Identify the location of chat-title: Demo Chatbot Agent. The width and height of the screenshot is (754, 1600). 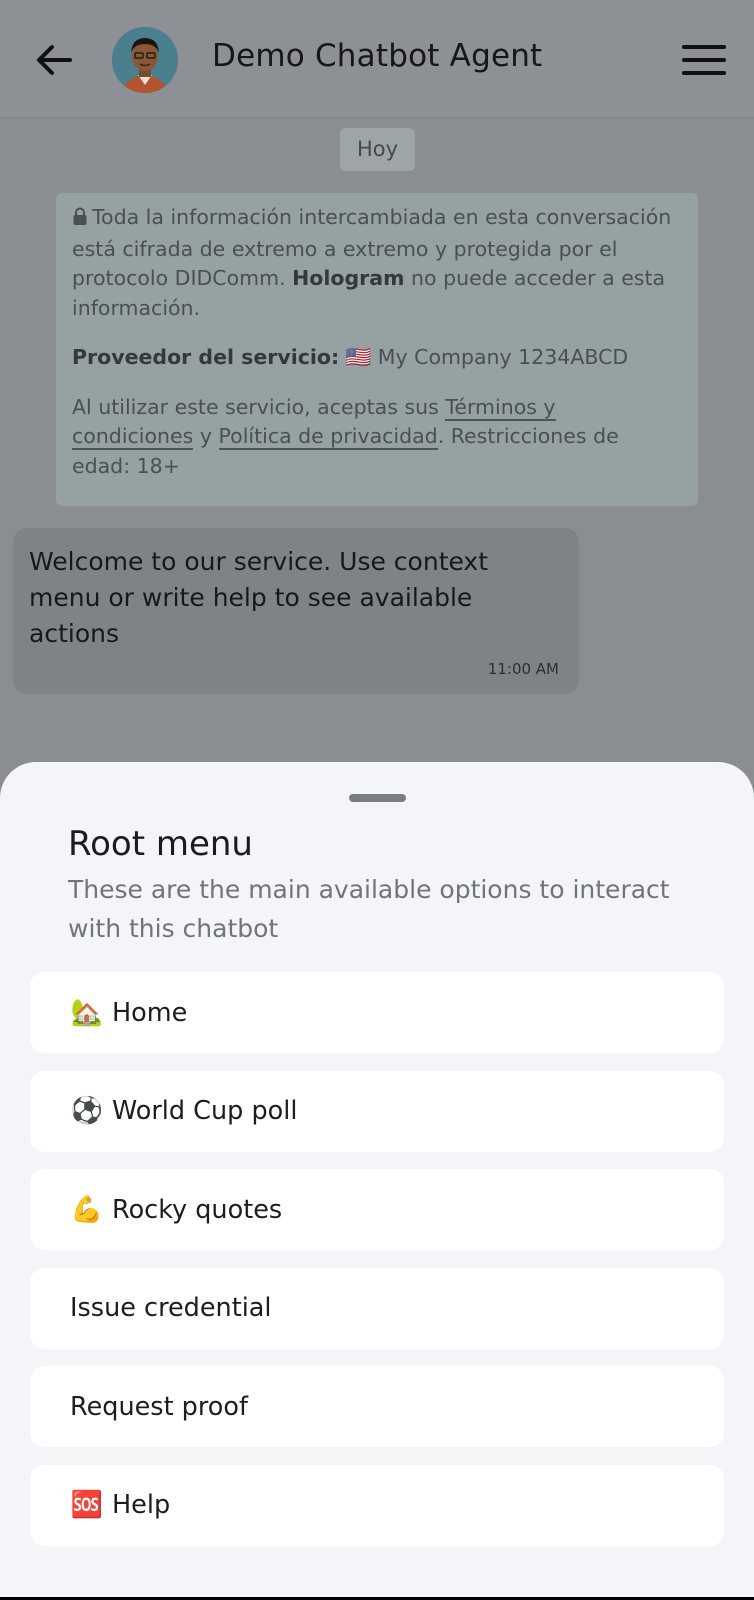
(377, 56).